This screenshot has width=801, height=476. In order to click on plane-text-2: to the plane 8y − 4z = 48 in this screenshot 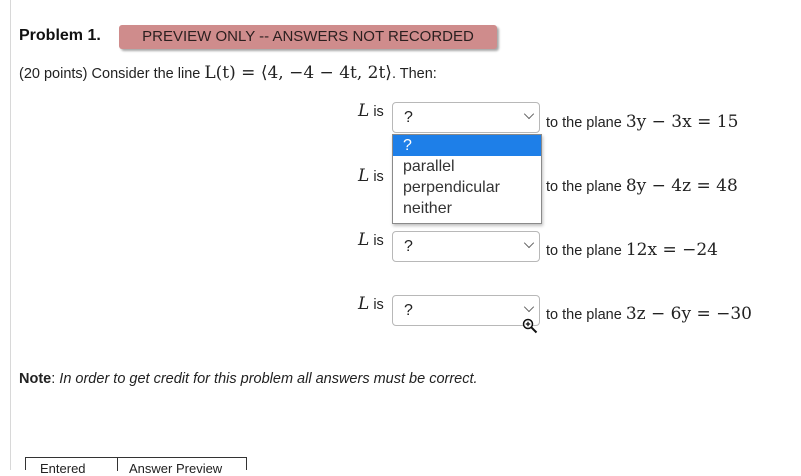, I will do `click(642, 186)`.